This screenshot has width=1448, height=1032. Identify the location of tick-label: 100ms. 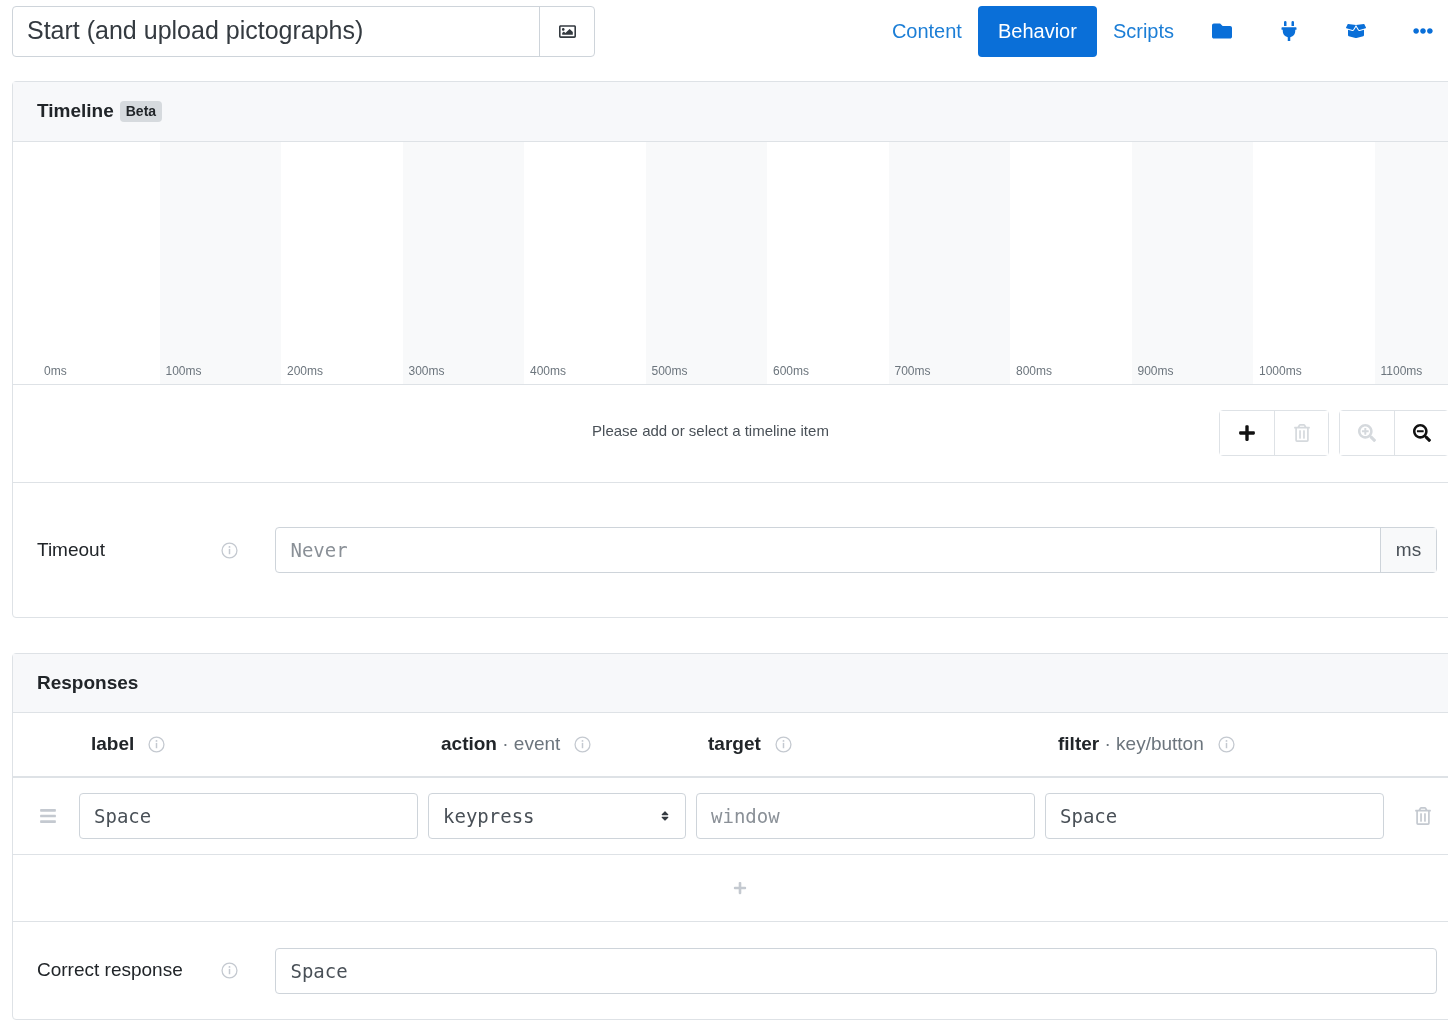
(183, 371).